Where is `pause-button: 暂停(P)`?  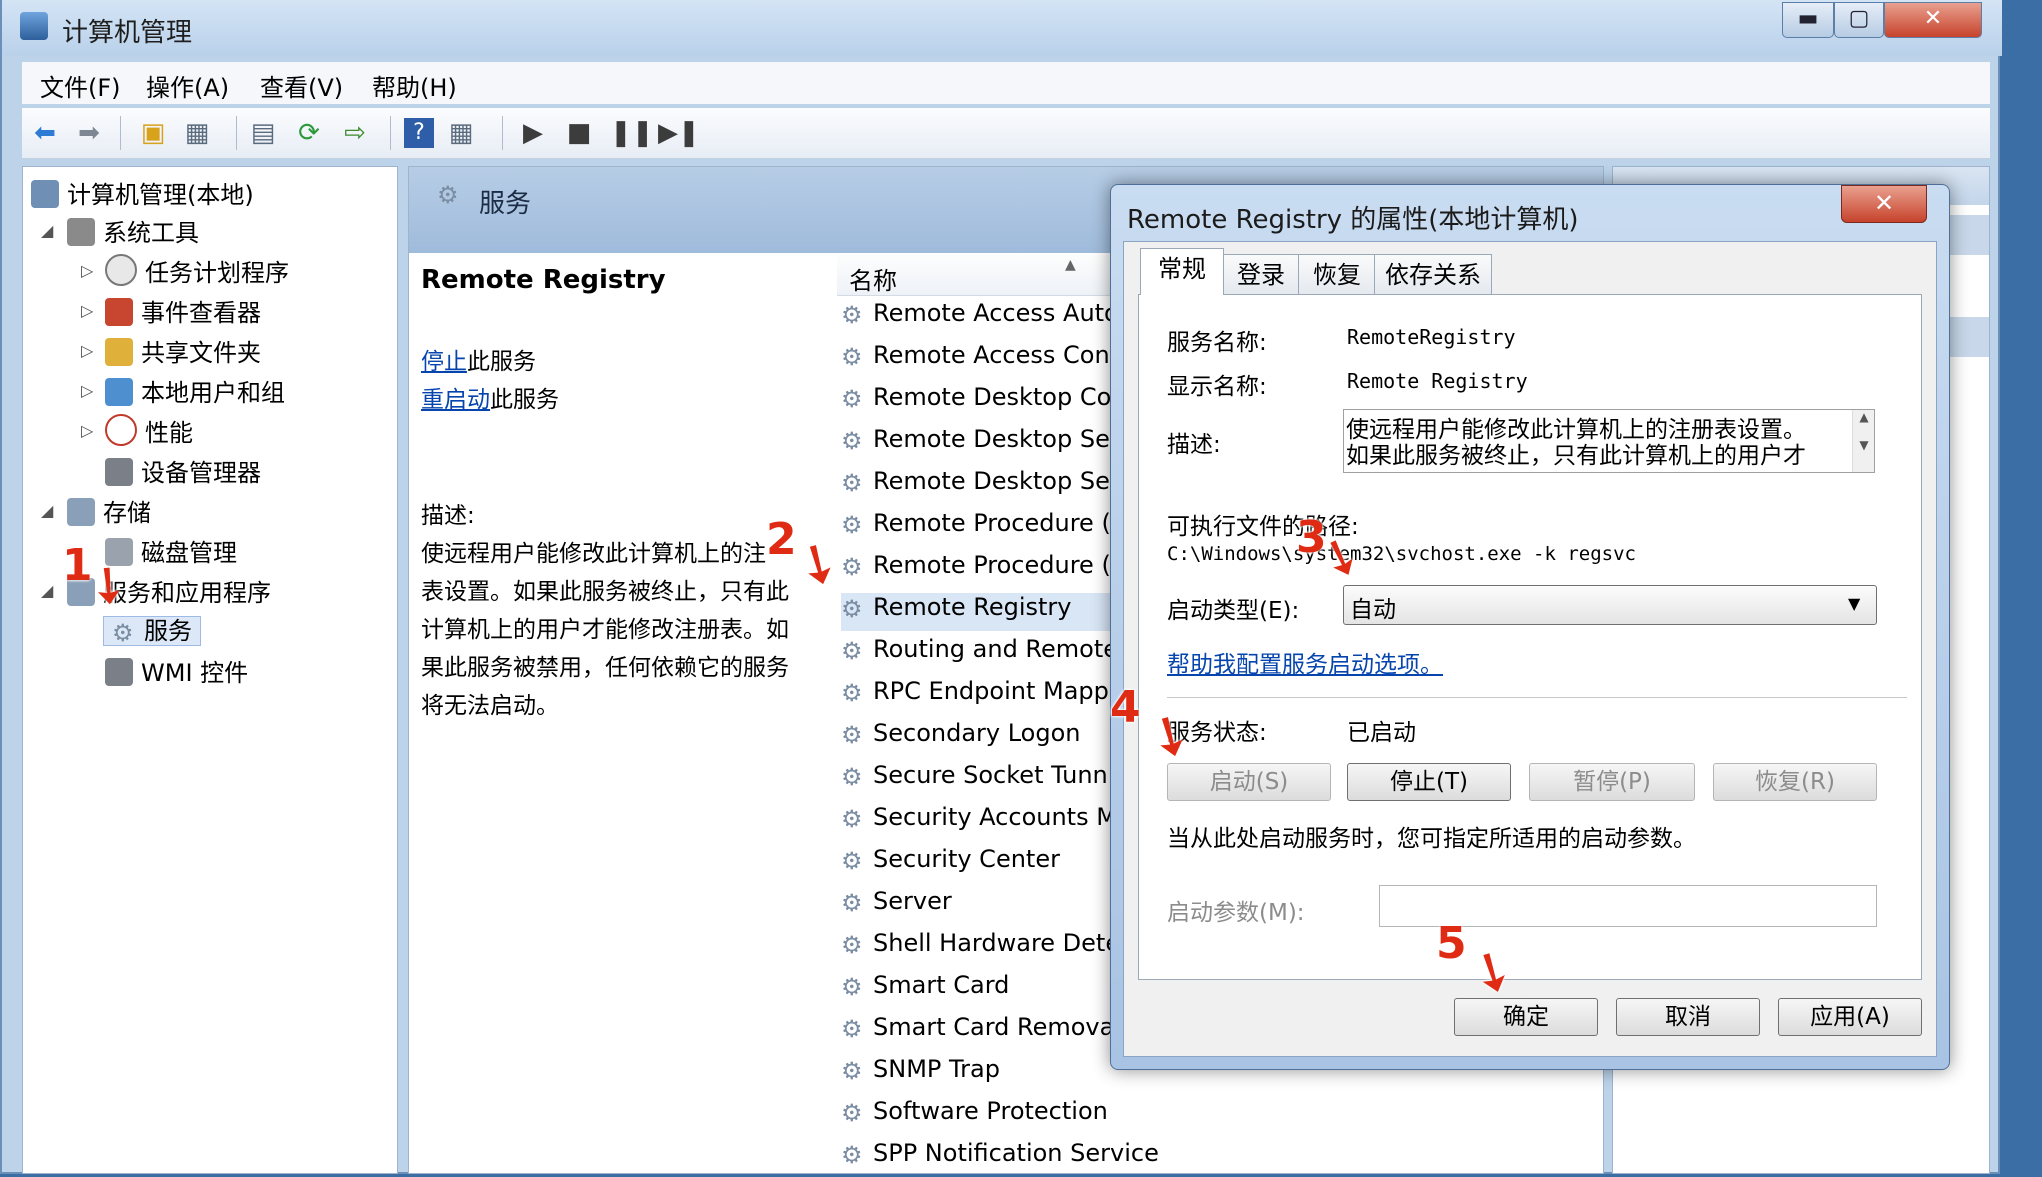 pause-button: 暂停(P) is located at coordinates (1612, 782).